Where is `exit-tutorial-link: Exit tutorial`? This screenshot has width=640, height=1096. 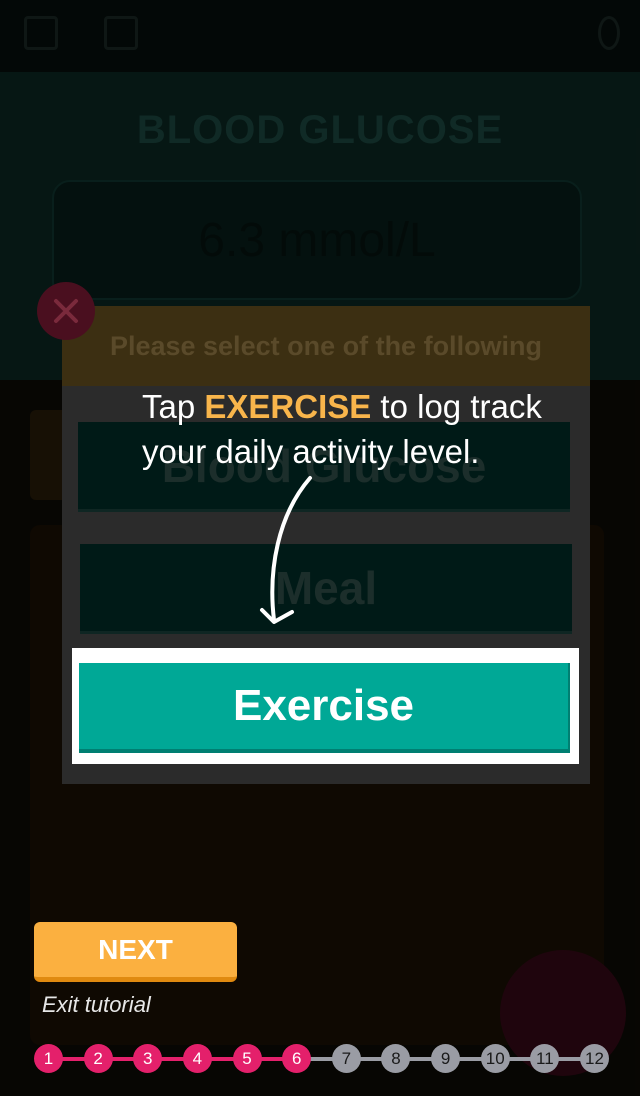
exit-tutorial-link: Exit tutorial is located at coordinates (96, 1005).